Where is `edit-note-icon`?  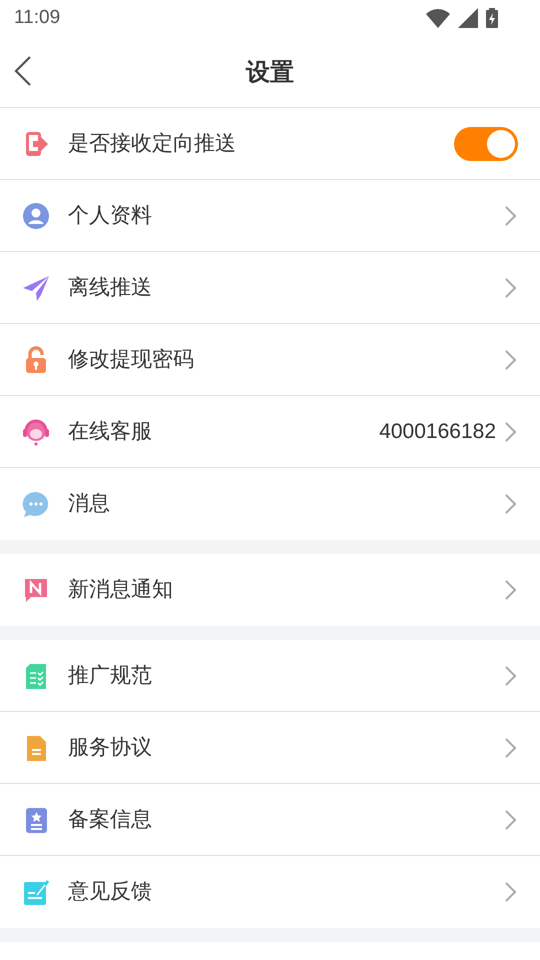 edit-note-icon is located at coordinates (36, 892).